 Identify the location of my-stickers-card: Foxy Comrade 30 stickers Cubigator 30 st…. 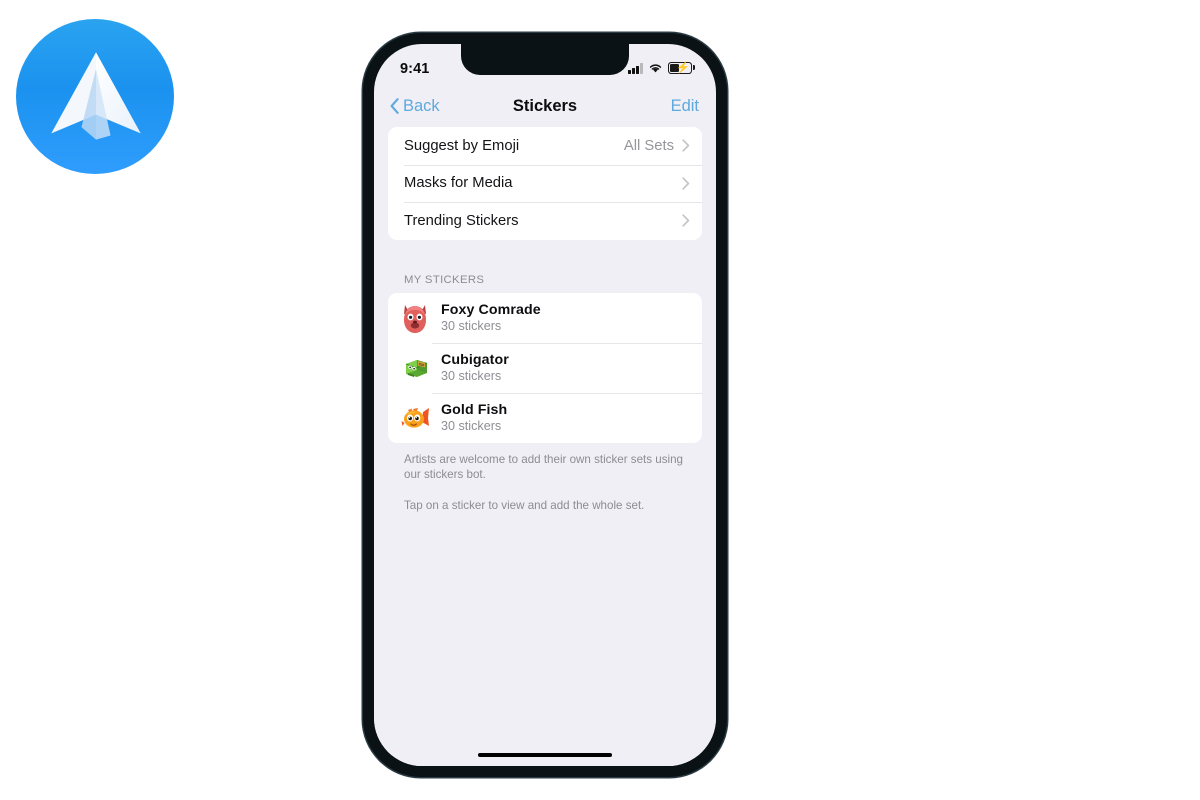
(545, 367).